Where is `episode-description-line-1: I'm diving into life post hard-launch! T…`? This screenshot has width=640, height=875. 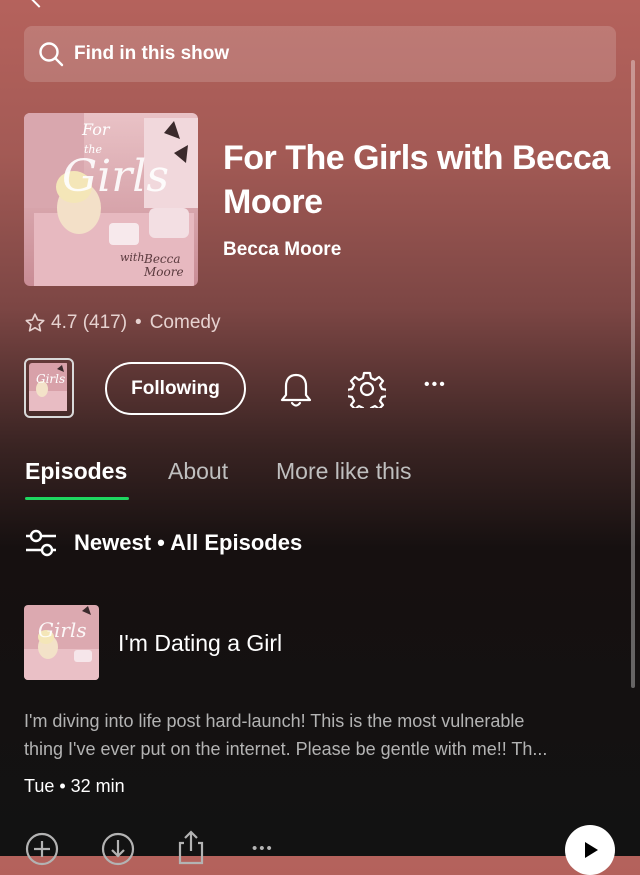
episode-description-line-1: I'm diving into life post hard-launch! T… is located at coordinates (274, 721).